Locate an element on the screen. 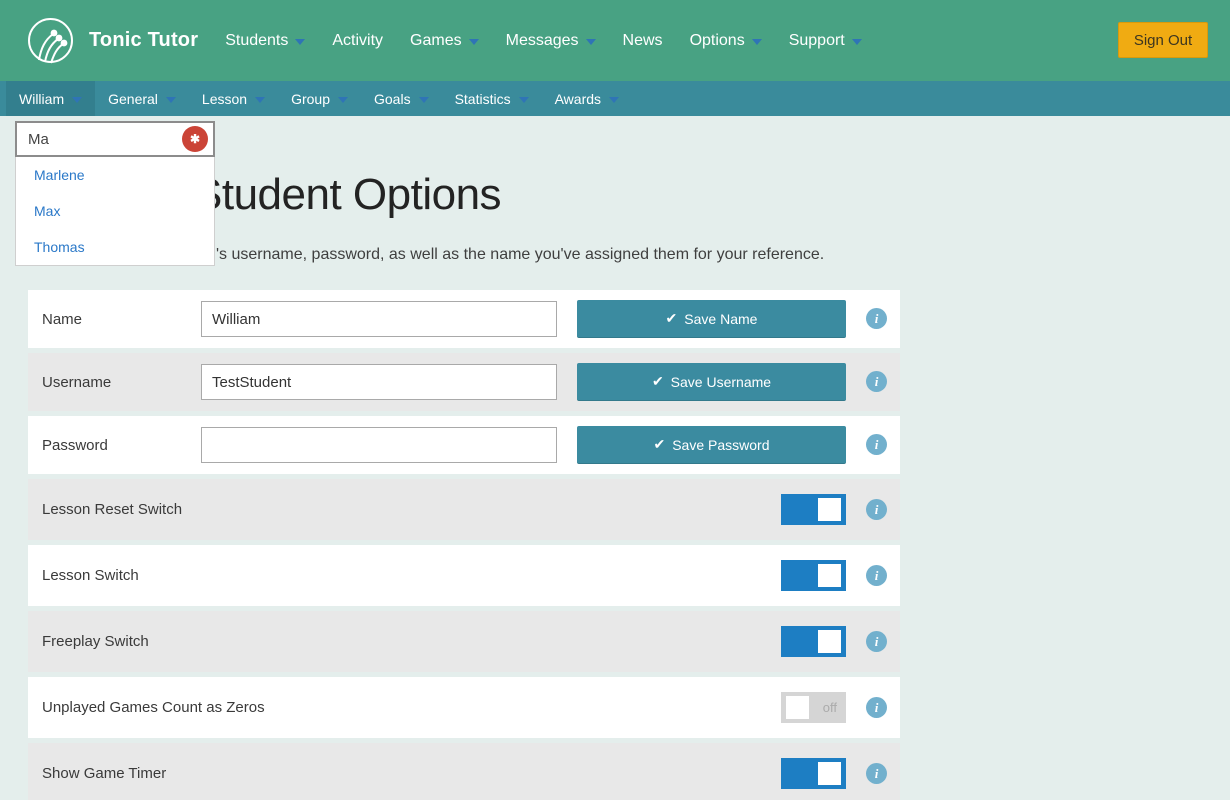 This screenshot has width=1230, height=800. nav-item-label: Students is located at coordinates (257, 40).